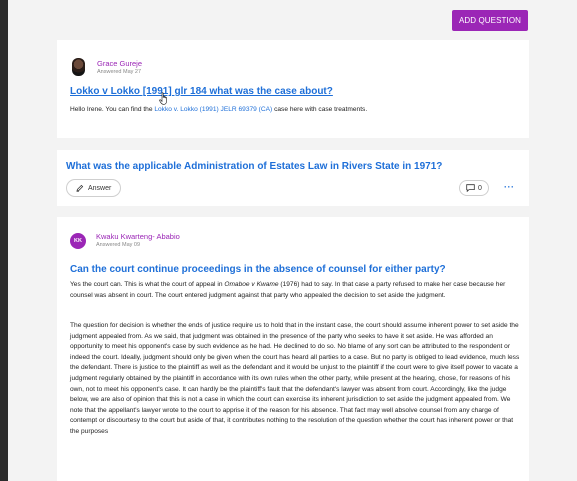 This screenshot has width=577, height=481. I want to click on comment-count: 0, so click(480, 188).